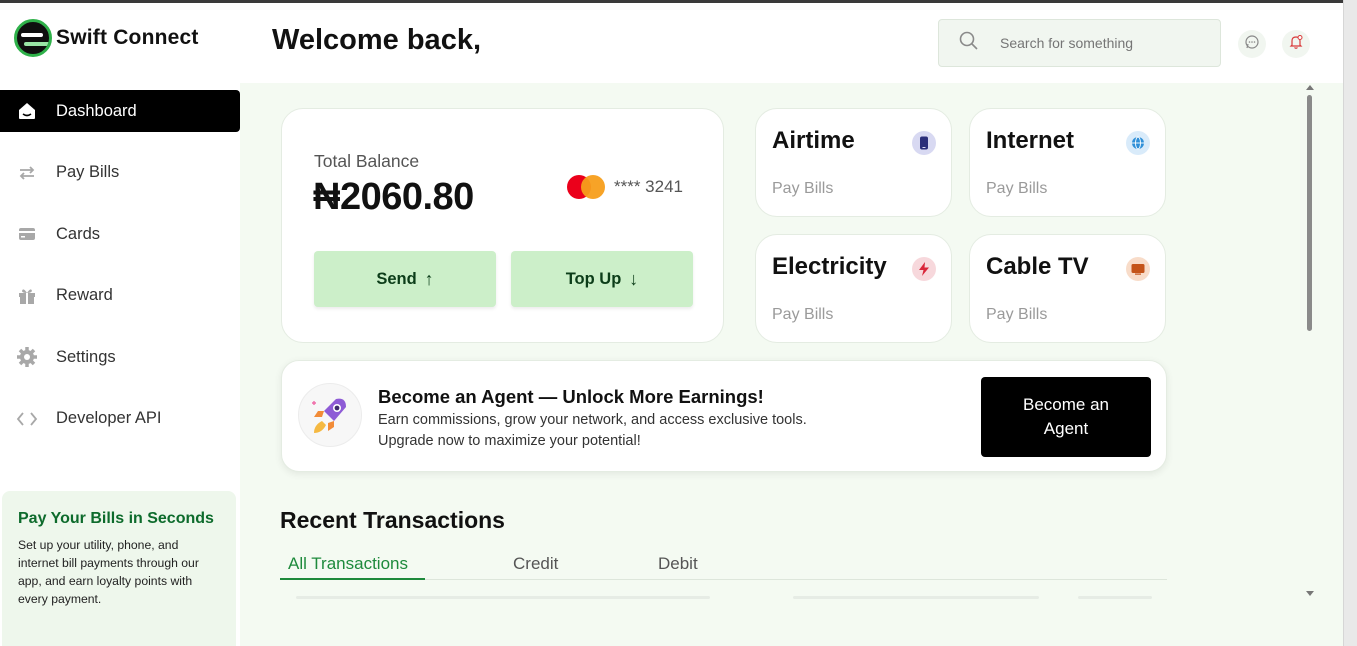  I want to click on brand-name: Swift Connect, so click(127, 37).